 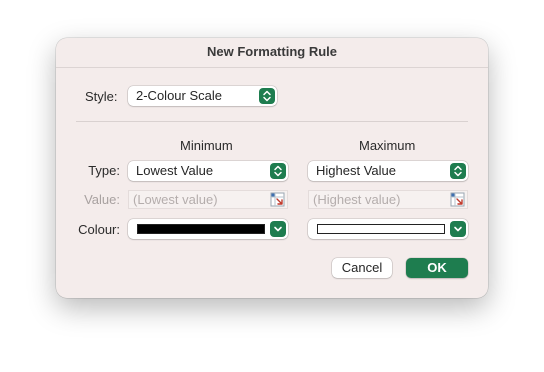 I want to click on minimum-colour-picker, so click(x=208, y=229).